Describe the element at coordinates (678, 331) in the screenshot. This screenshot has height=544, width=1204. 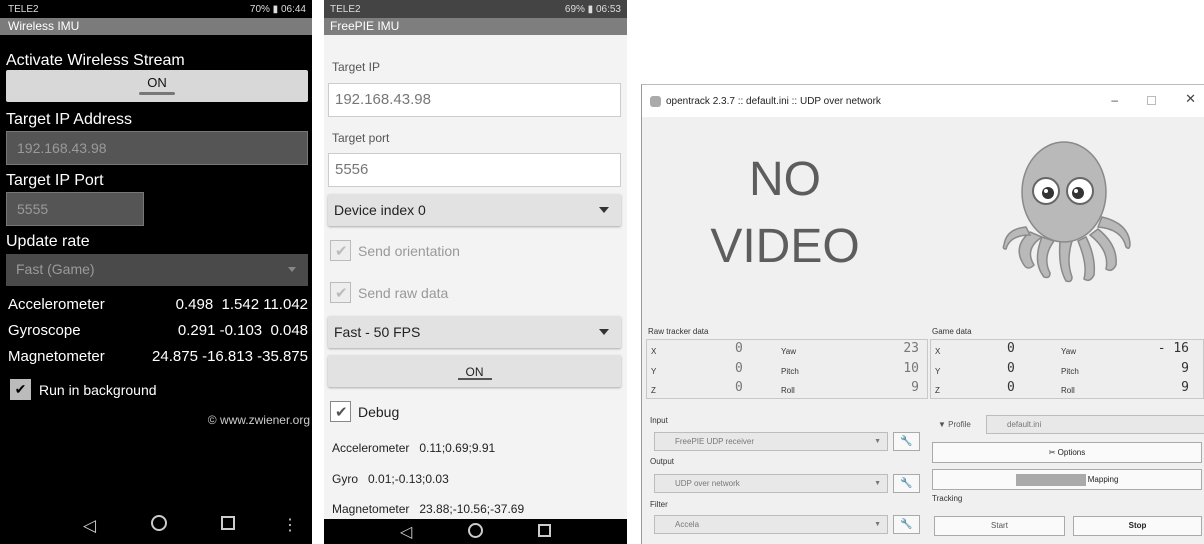
I see `raw-tracker-label: Raw tracker data` at that location.